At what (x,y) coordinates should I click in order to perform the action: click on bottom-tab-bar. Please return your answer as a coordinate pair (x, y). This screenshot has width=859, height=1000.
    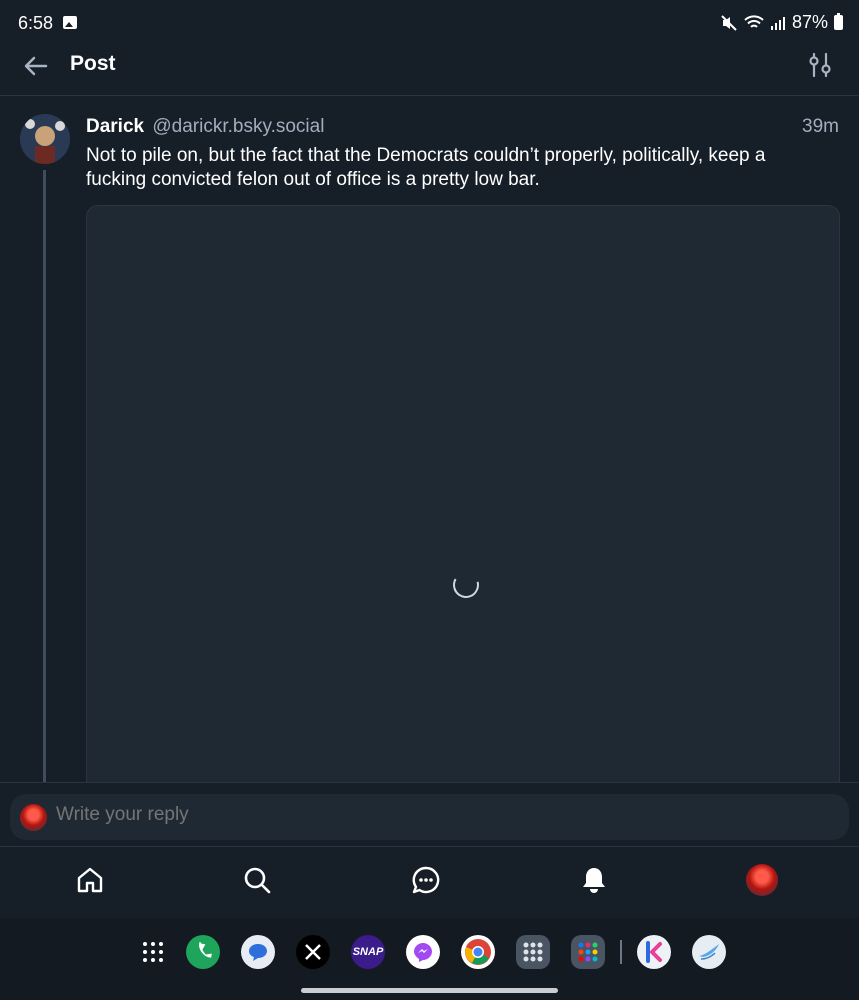
    Looking at the image, I should click on (429, 882).